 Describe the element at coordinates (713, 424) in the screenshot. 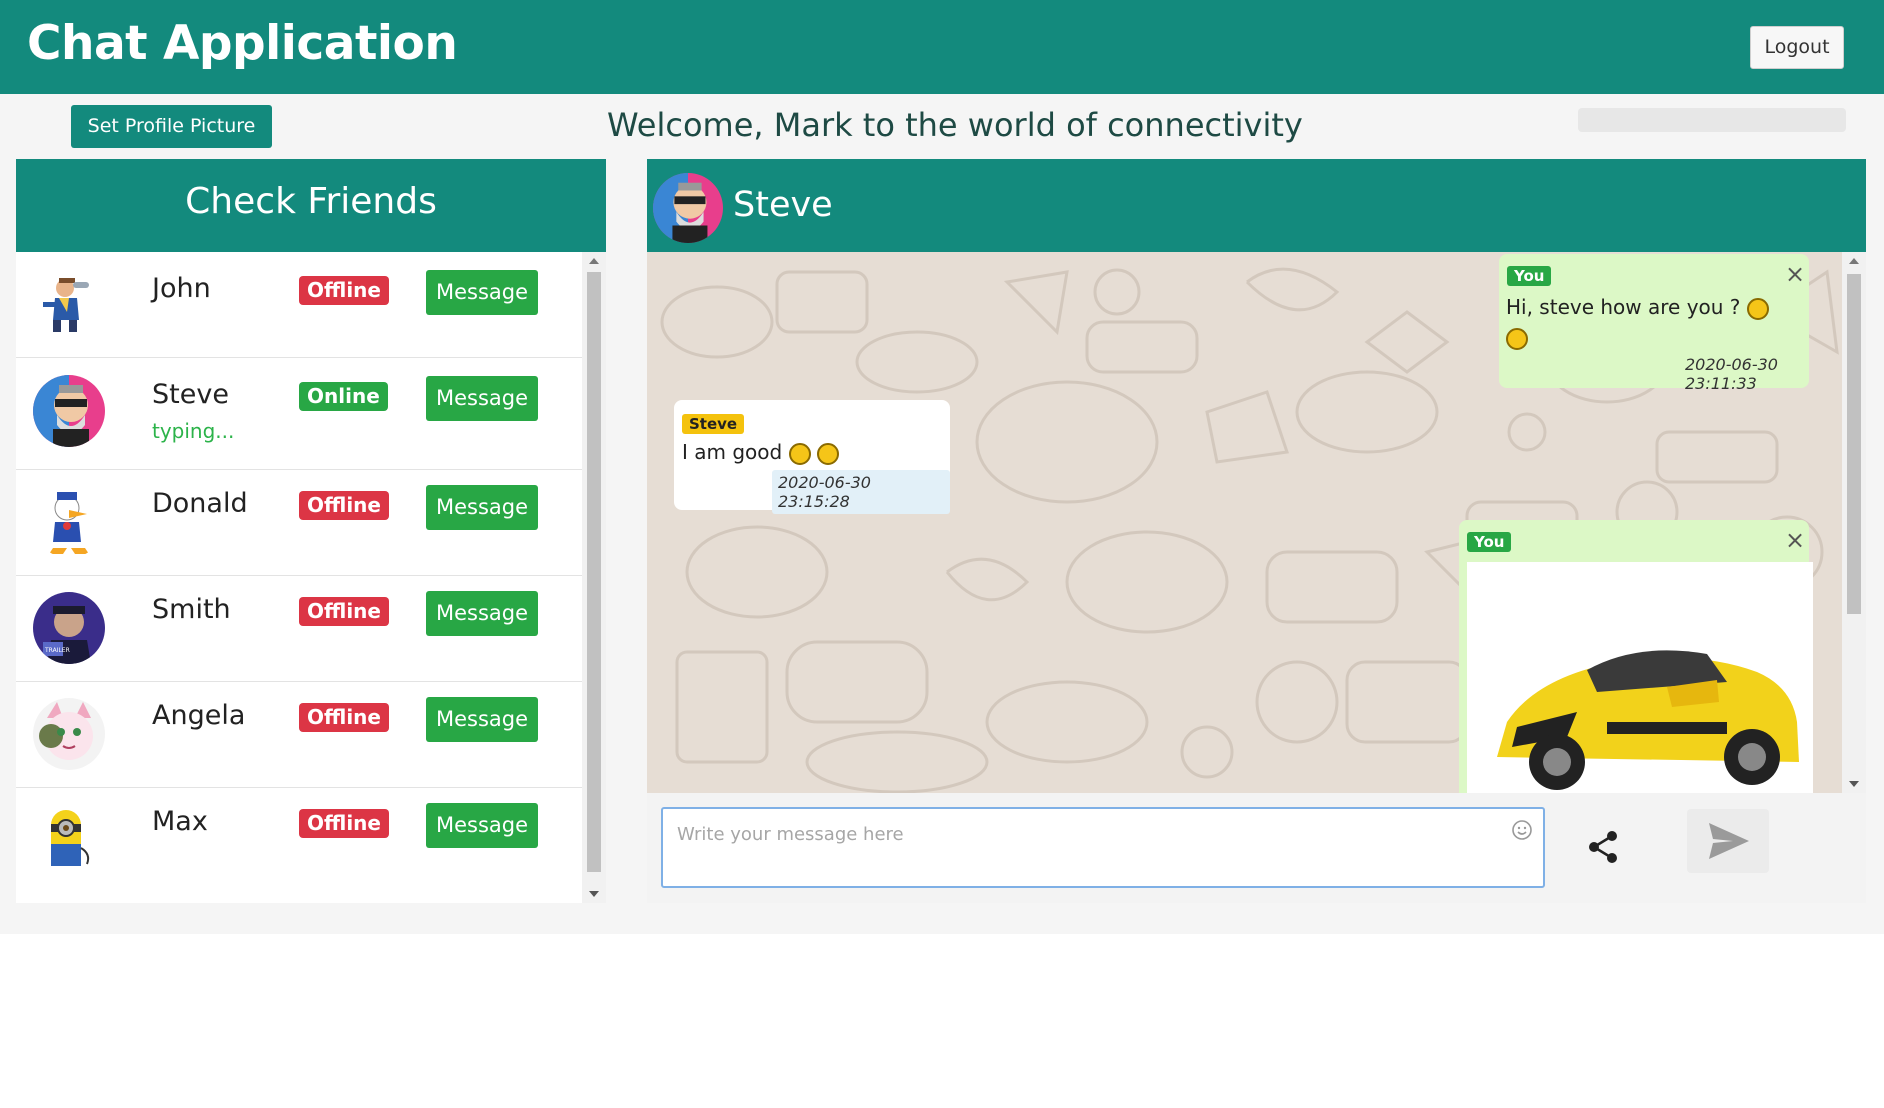

I see `sender-tag: Steve` at that location.